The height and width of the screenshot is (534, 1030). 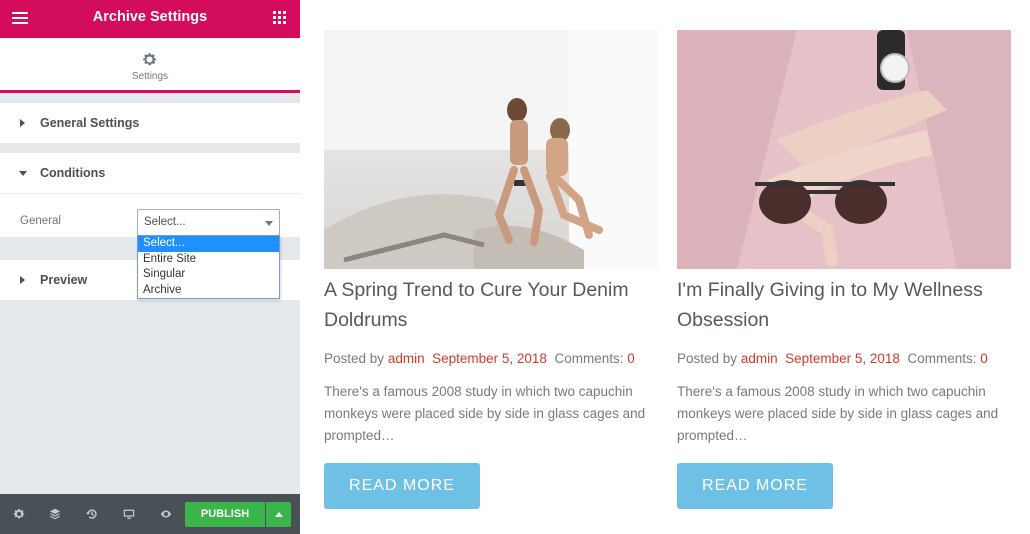 What do you see at coordinates (208, 291) in the screenshot?
I see `dropdown-option: Archive` at bounding box center [208, 291].